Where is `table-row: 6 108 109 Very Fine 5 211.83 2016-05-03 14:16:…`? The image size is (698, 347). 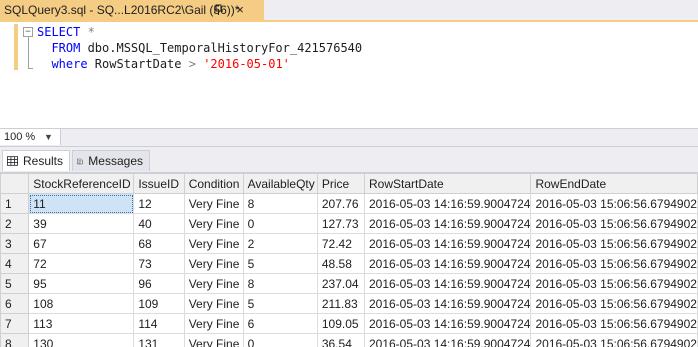
table-row: 6 108 109 Very Fine 5 211.83 2016-05-03 14:16:… is located at coordinates (349, 303).